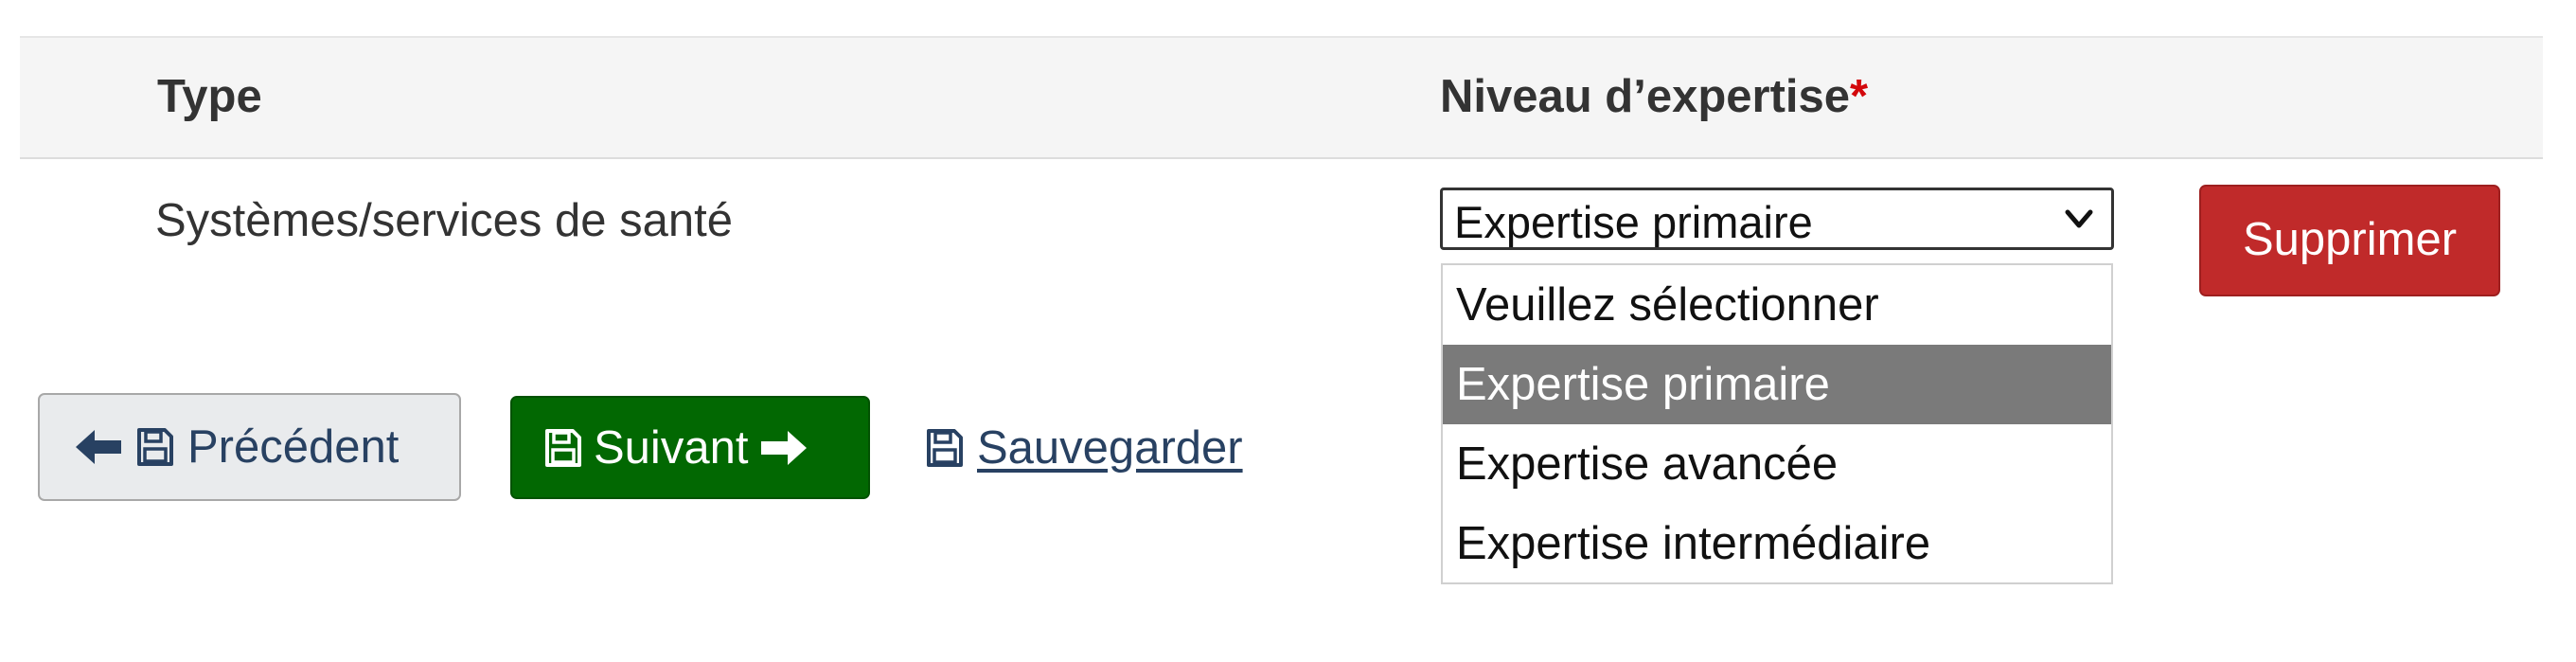 Image resolution: width=2576 pixels, height=662 pixels. I want to click on previous-button-label: Précédent, so click(293, 447).